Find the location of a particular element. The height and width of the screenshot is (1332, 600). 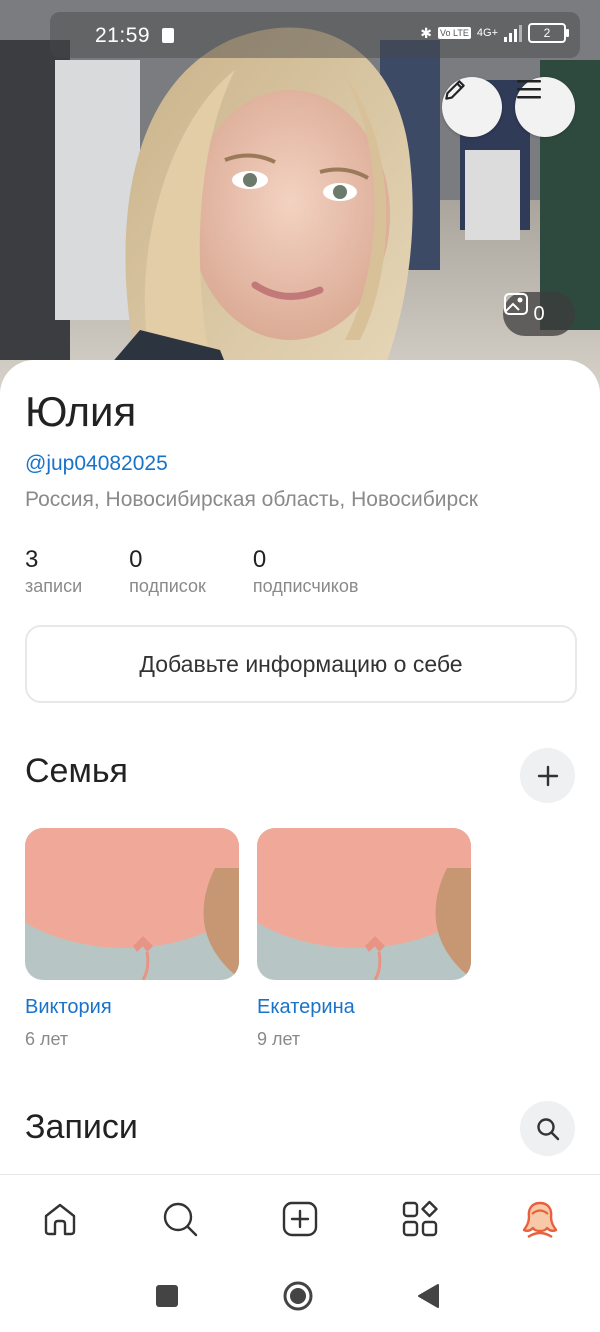

bottom-nav is located at coordinates (300, 1218).